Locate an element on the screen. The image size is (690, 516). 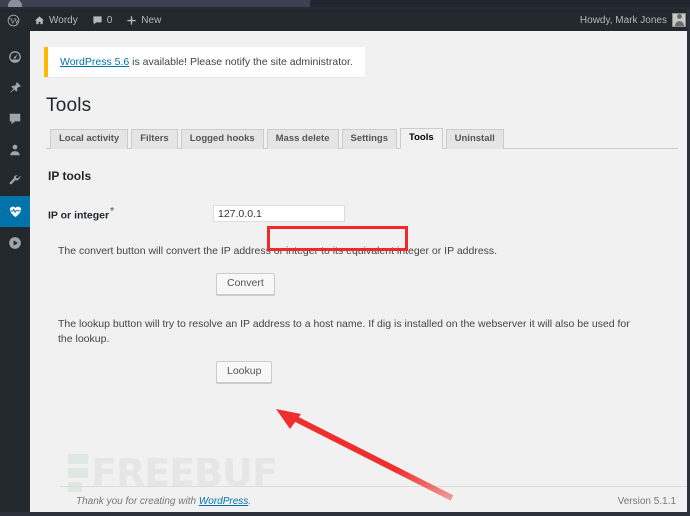
convert-button: Convert is located at coordinates (245, 284).